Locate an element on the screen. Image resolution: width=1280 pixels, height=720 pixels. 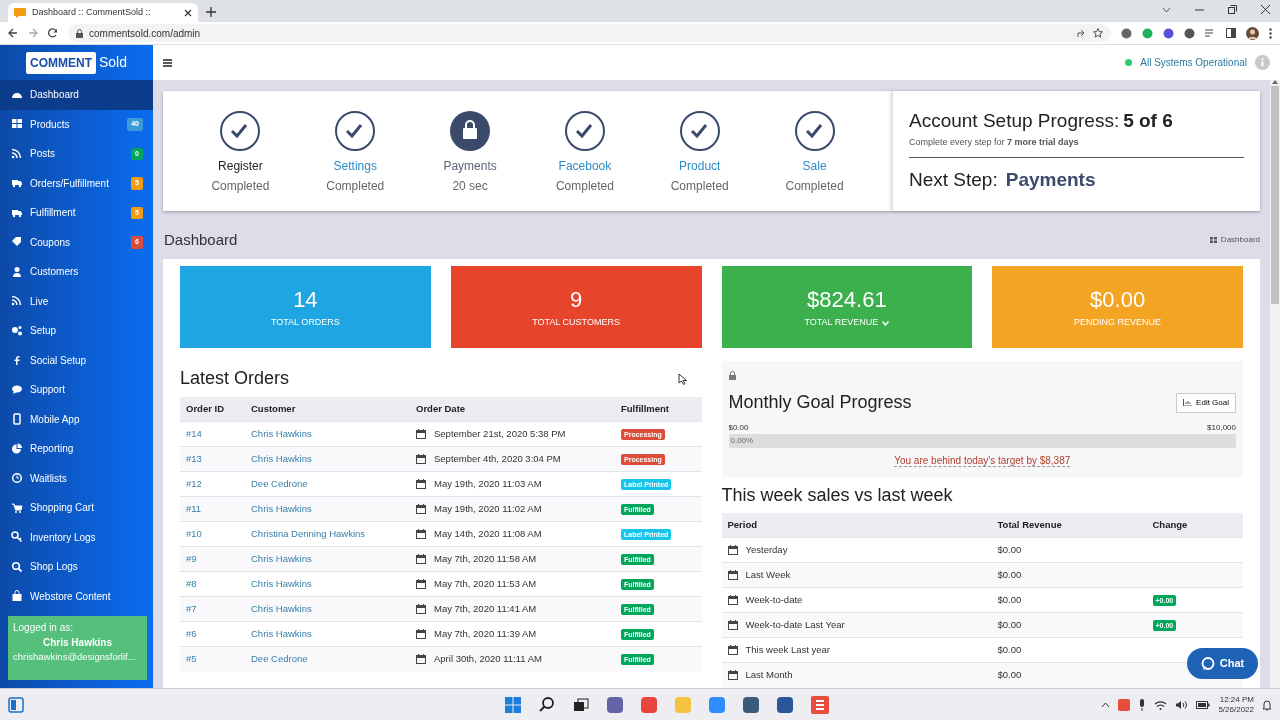
logo-text: Sold is located at coordinates (113, 62).